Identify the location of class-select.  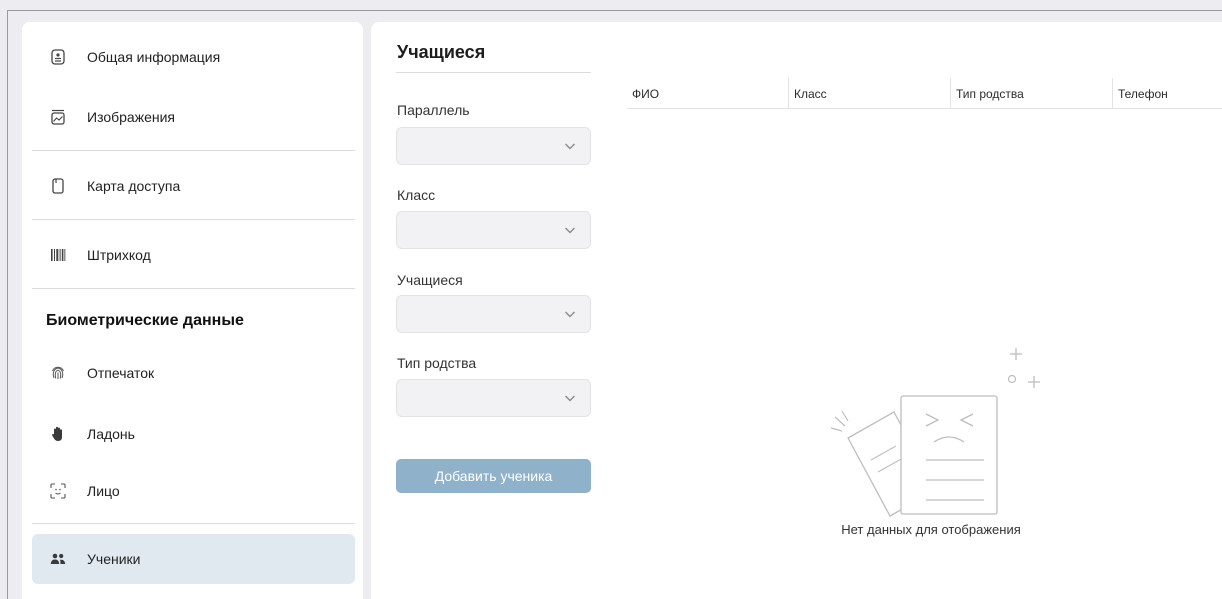
(493, 230).